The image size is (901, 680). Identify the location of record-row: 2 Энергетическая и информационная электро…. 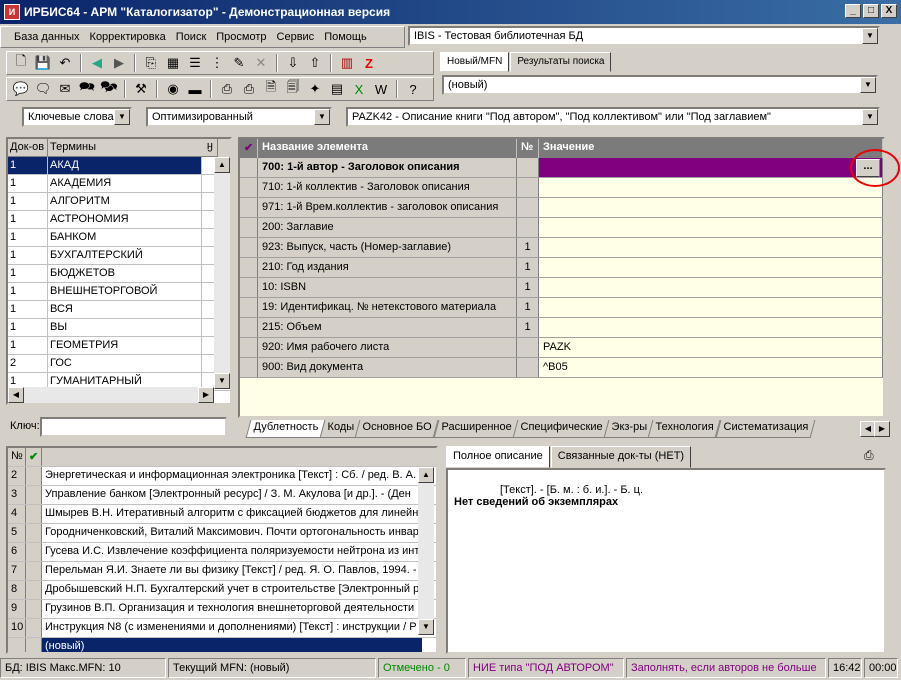
(222, 476).